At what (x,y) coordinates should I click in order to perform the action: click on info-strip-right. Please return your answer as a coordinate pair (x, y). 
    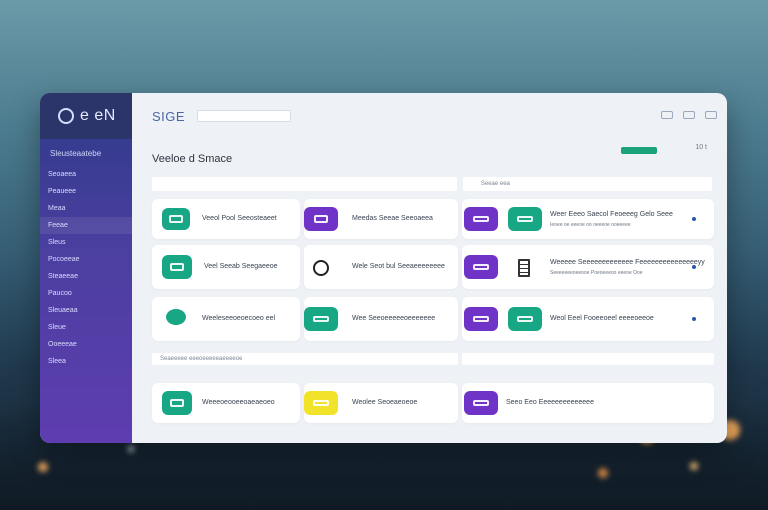
    Looking at the image, I should click on (588, 359).